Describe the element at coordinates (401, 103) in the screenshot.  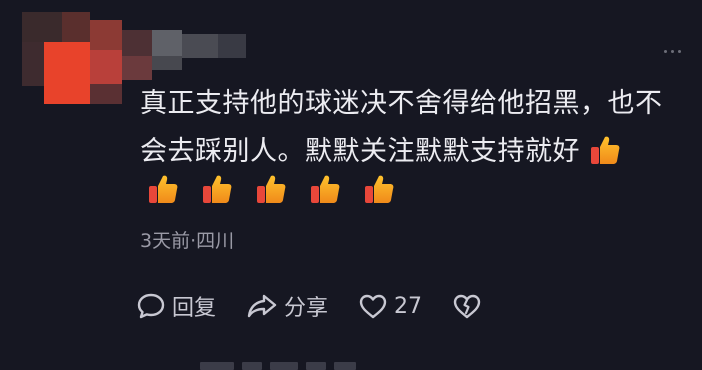
I see `comment-line-1: 真正支持他的球迷决不舍得给他招黑，也不` at that location.